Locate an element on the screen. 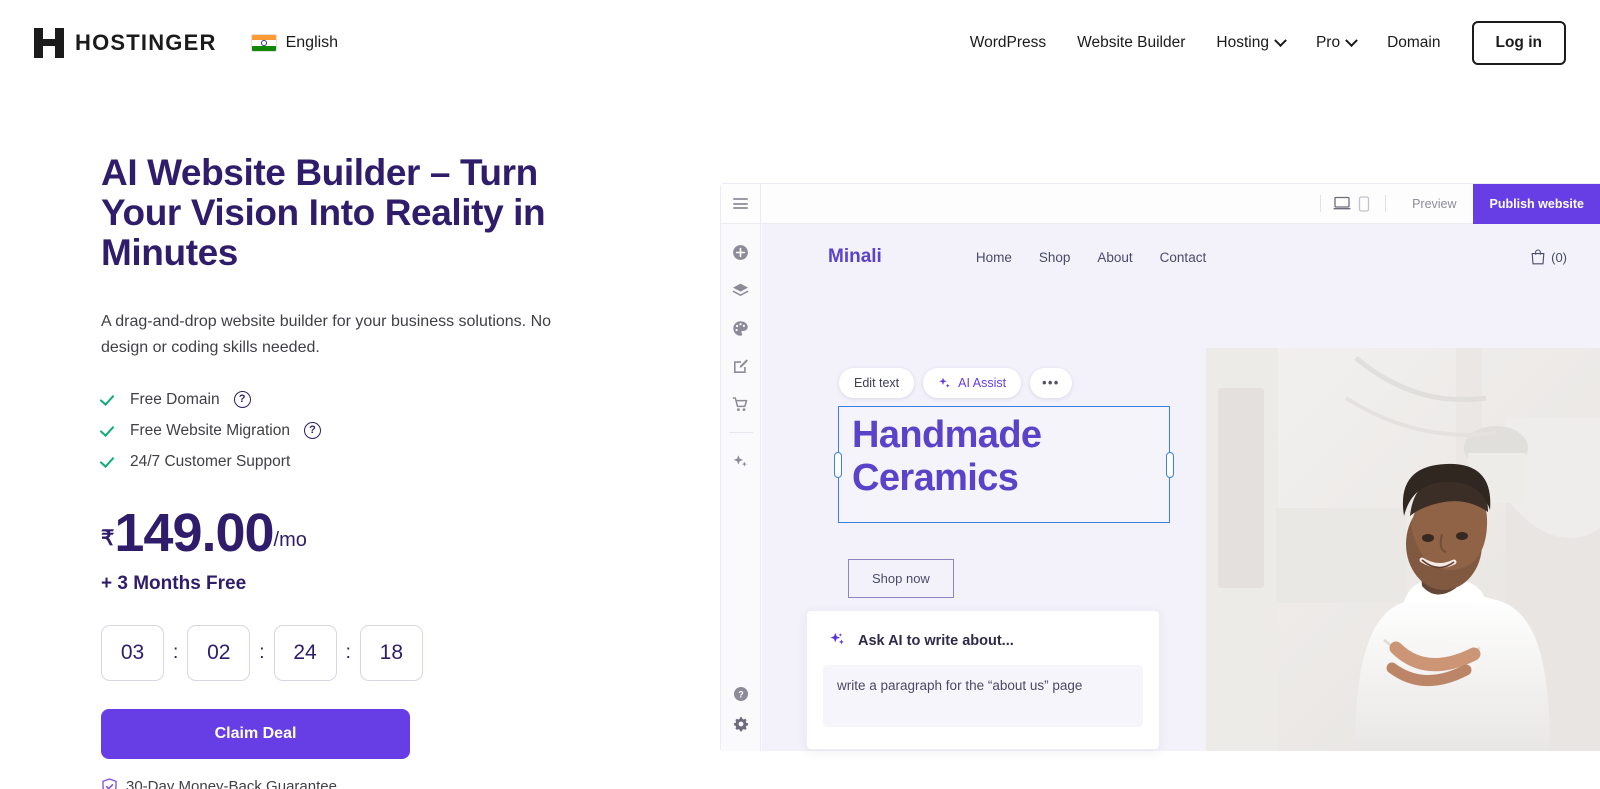 The height and width of the screenshot is (789, 1600). editor-toolbar-right: Preview Publish website is located at coordinates (1455, 203).